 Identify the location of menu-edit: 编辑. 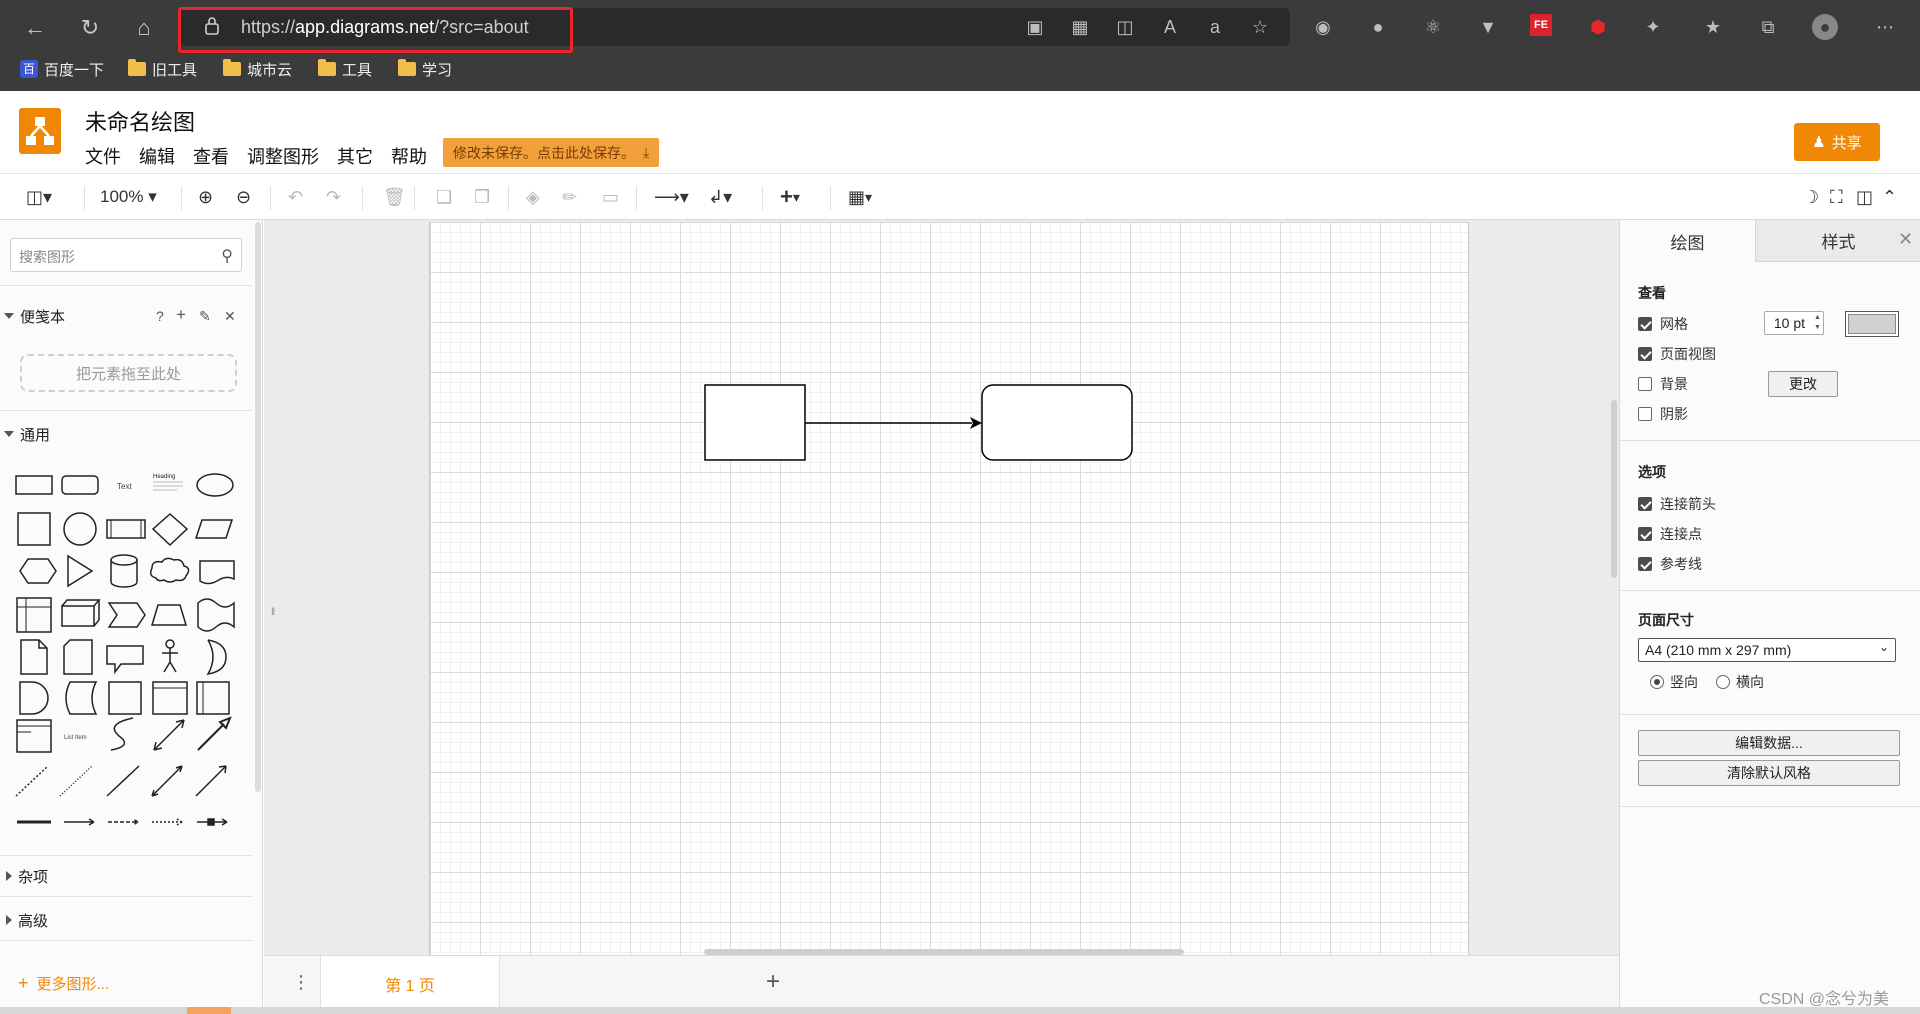
(157, 156).